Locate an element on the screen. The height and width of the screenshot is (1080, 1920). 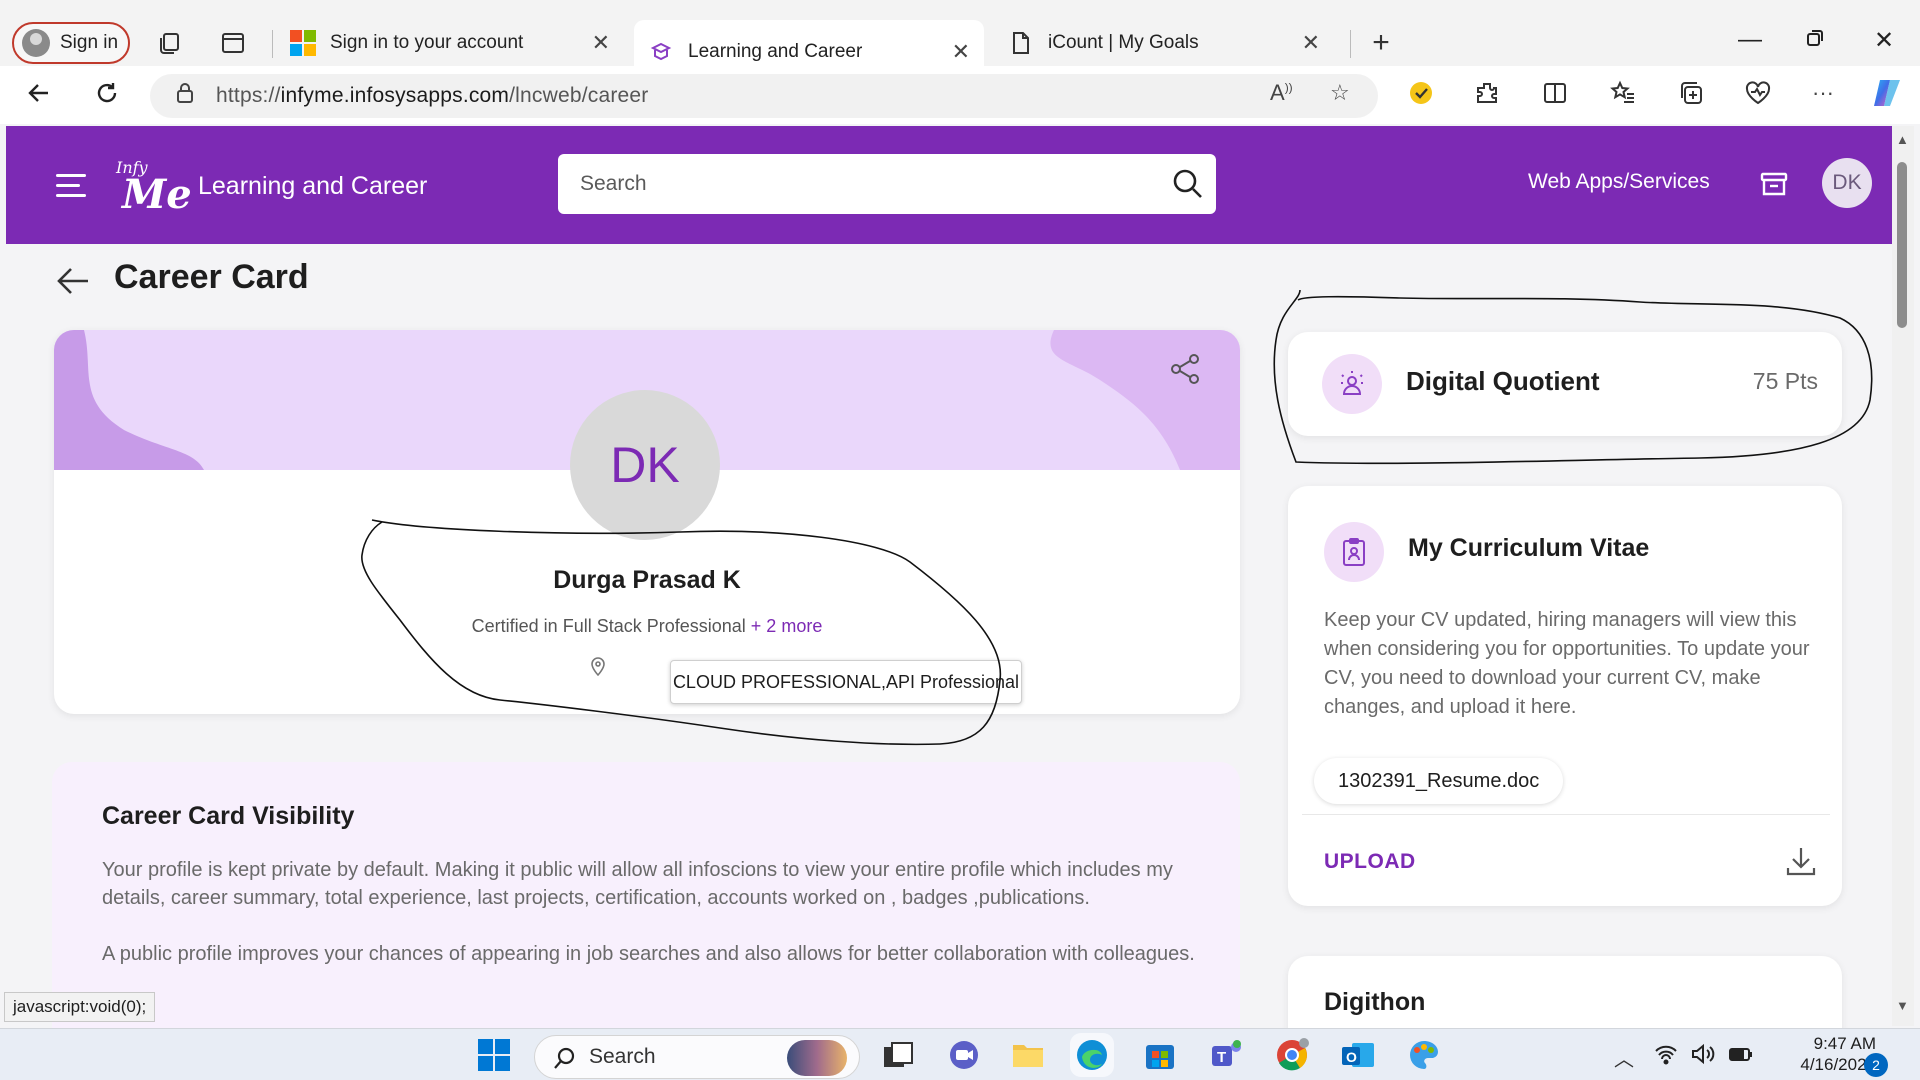
browser-essentials-icon is located at coordinates (1758, 96).